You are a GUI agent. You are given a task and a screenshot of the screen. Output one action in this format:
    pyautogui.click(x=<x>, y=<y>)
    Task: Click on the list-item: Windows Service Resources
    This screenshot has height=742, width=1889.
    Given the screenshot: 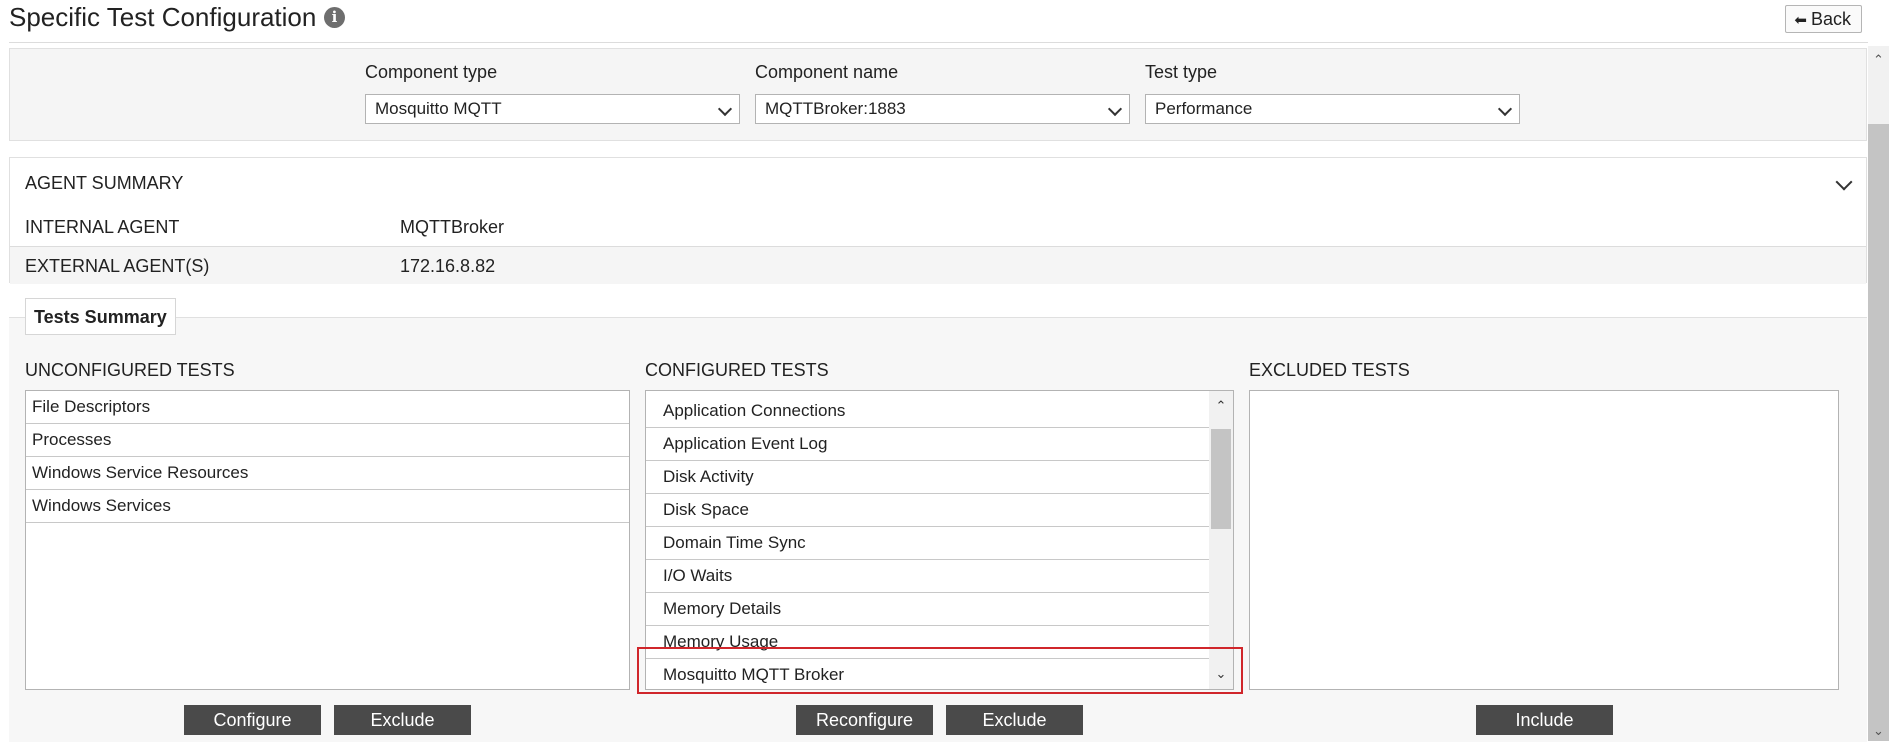 What is the action you would take?
    pyautogui.click(x=327, y=473)
    